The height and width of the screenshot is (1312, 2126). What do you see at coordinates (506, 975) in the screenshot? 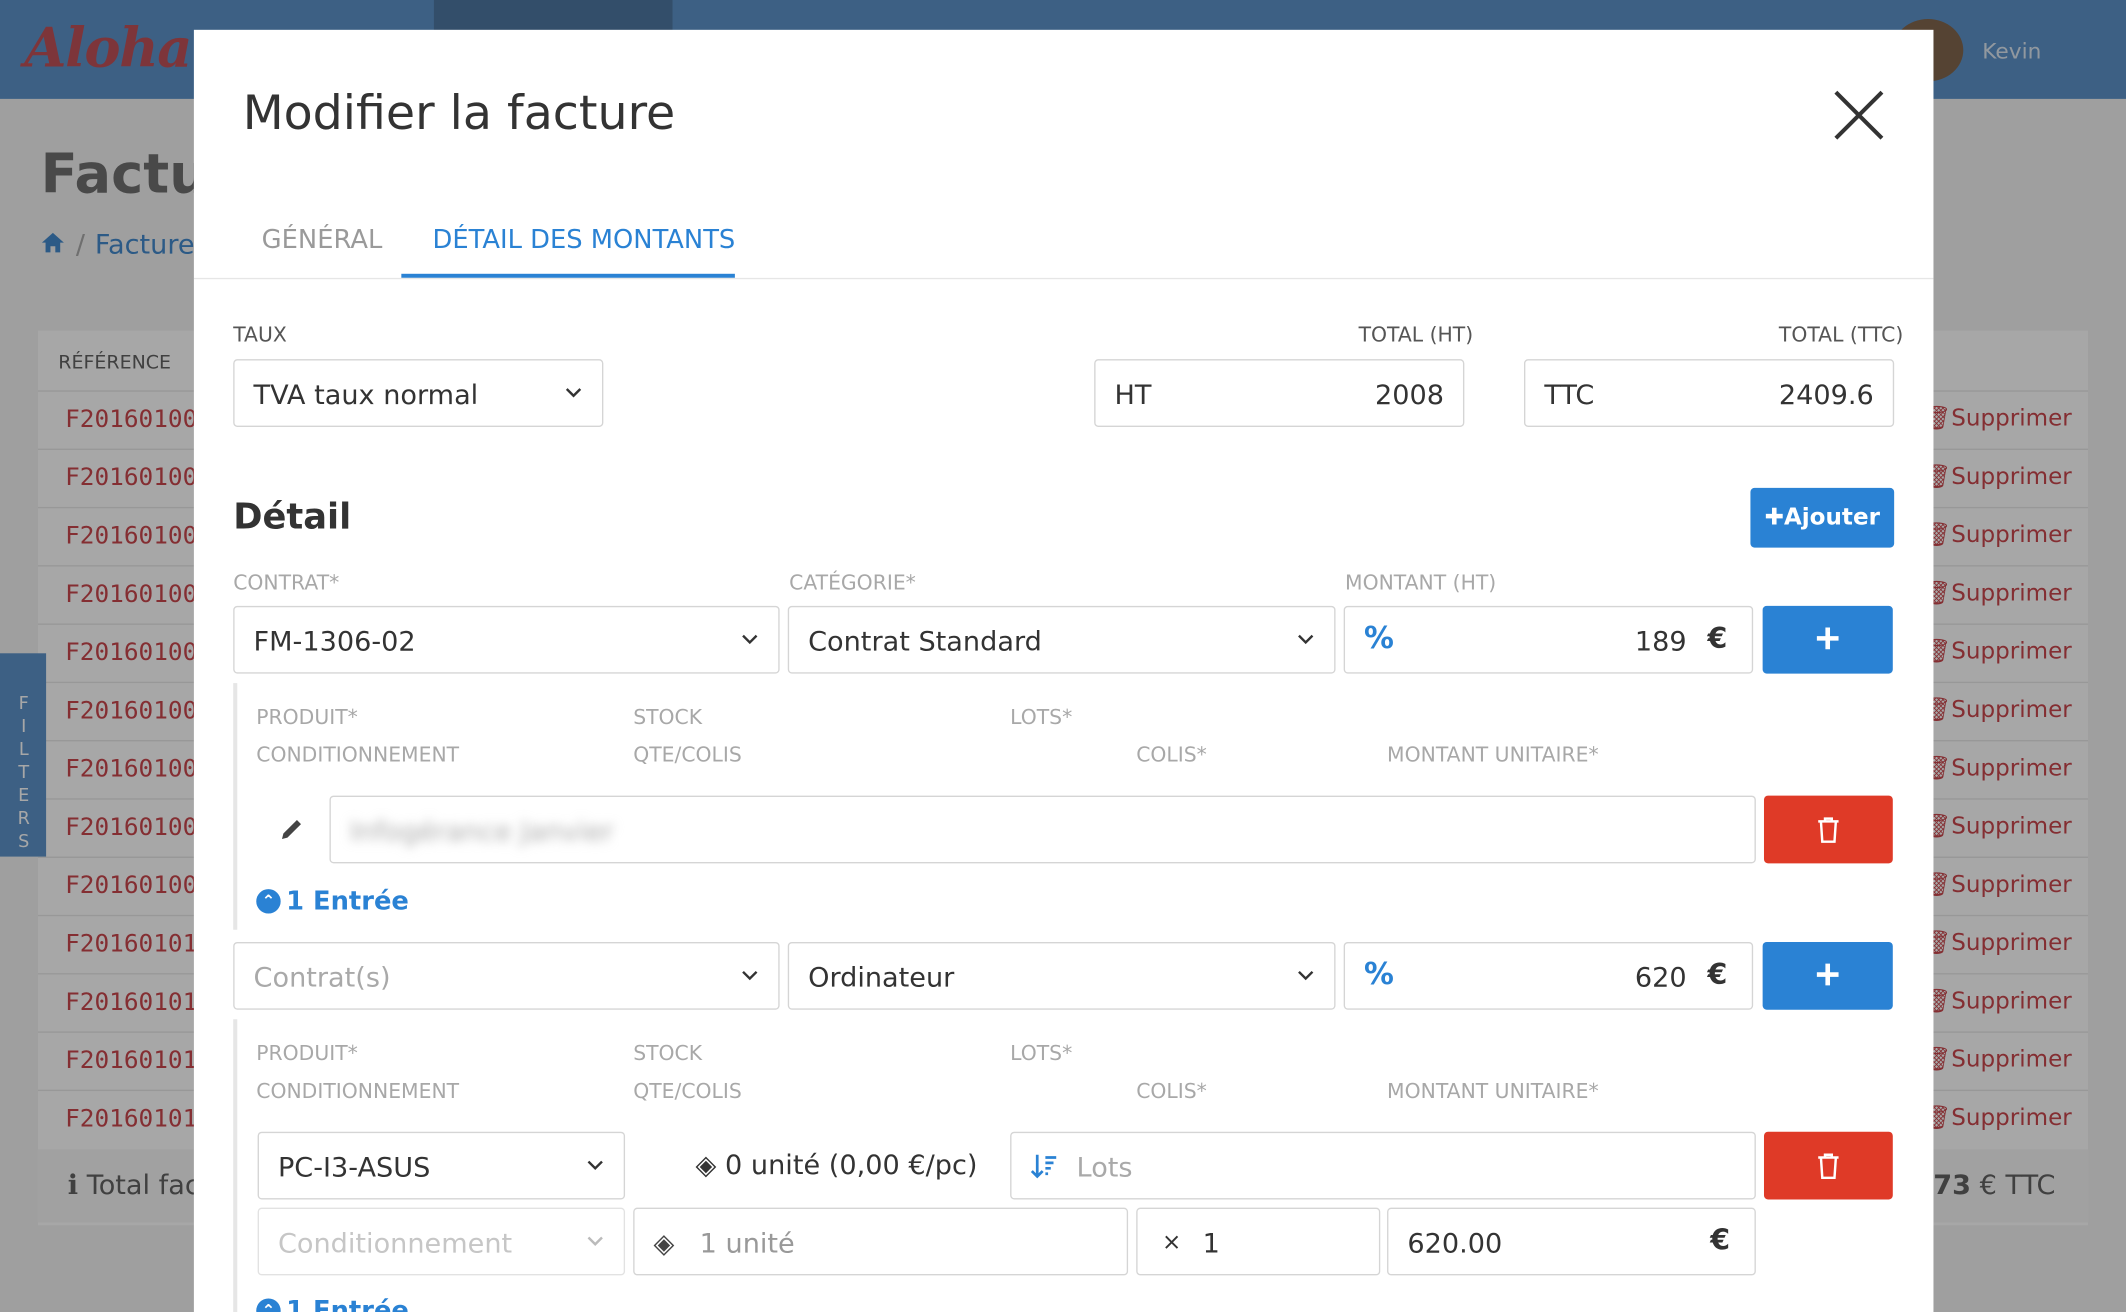
I see `line2-contrat-select: Contrat(s)` at bounding box center [506, 975].